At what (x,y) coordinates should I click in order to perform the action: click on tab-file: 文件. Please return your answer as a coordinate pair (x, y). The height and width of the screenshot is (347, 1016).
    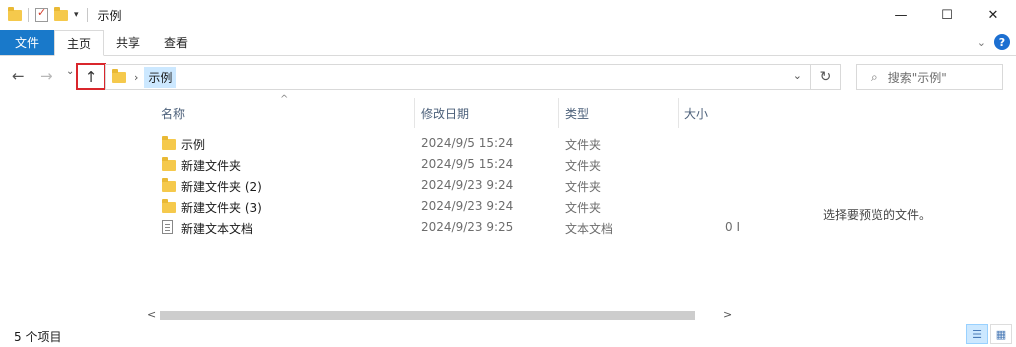
    Looking at the image, I should click on (27, 42).